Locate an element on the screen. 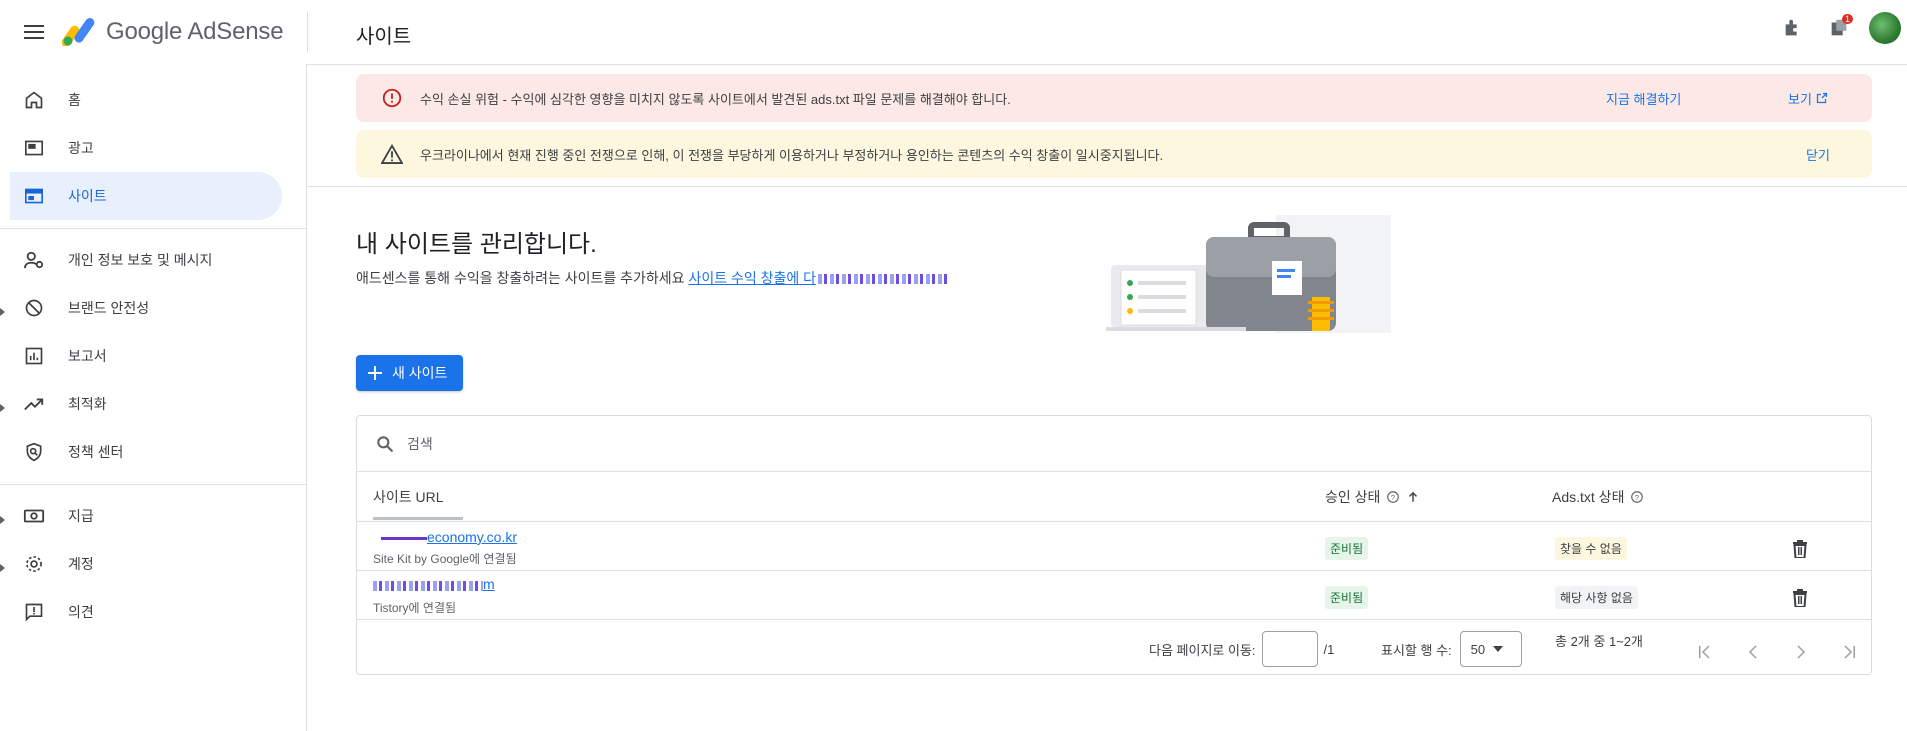 The image size is (1907, 731). previous-page-icon is located at coordinates (1753, 652).